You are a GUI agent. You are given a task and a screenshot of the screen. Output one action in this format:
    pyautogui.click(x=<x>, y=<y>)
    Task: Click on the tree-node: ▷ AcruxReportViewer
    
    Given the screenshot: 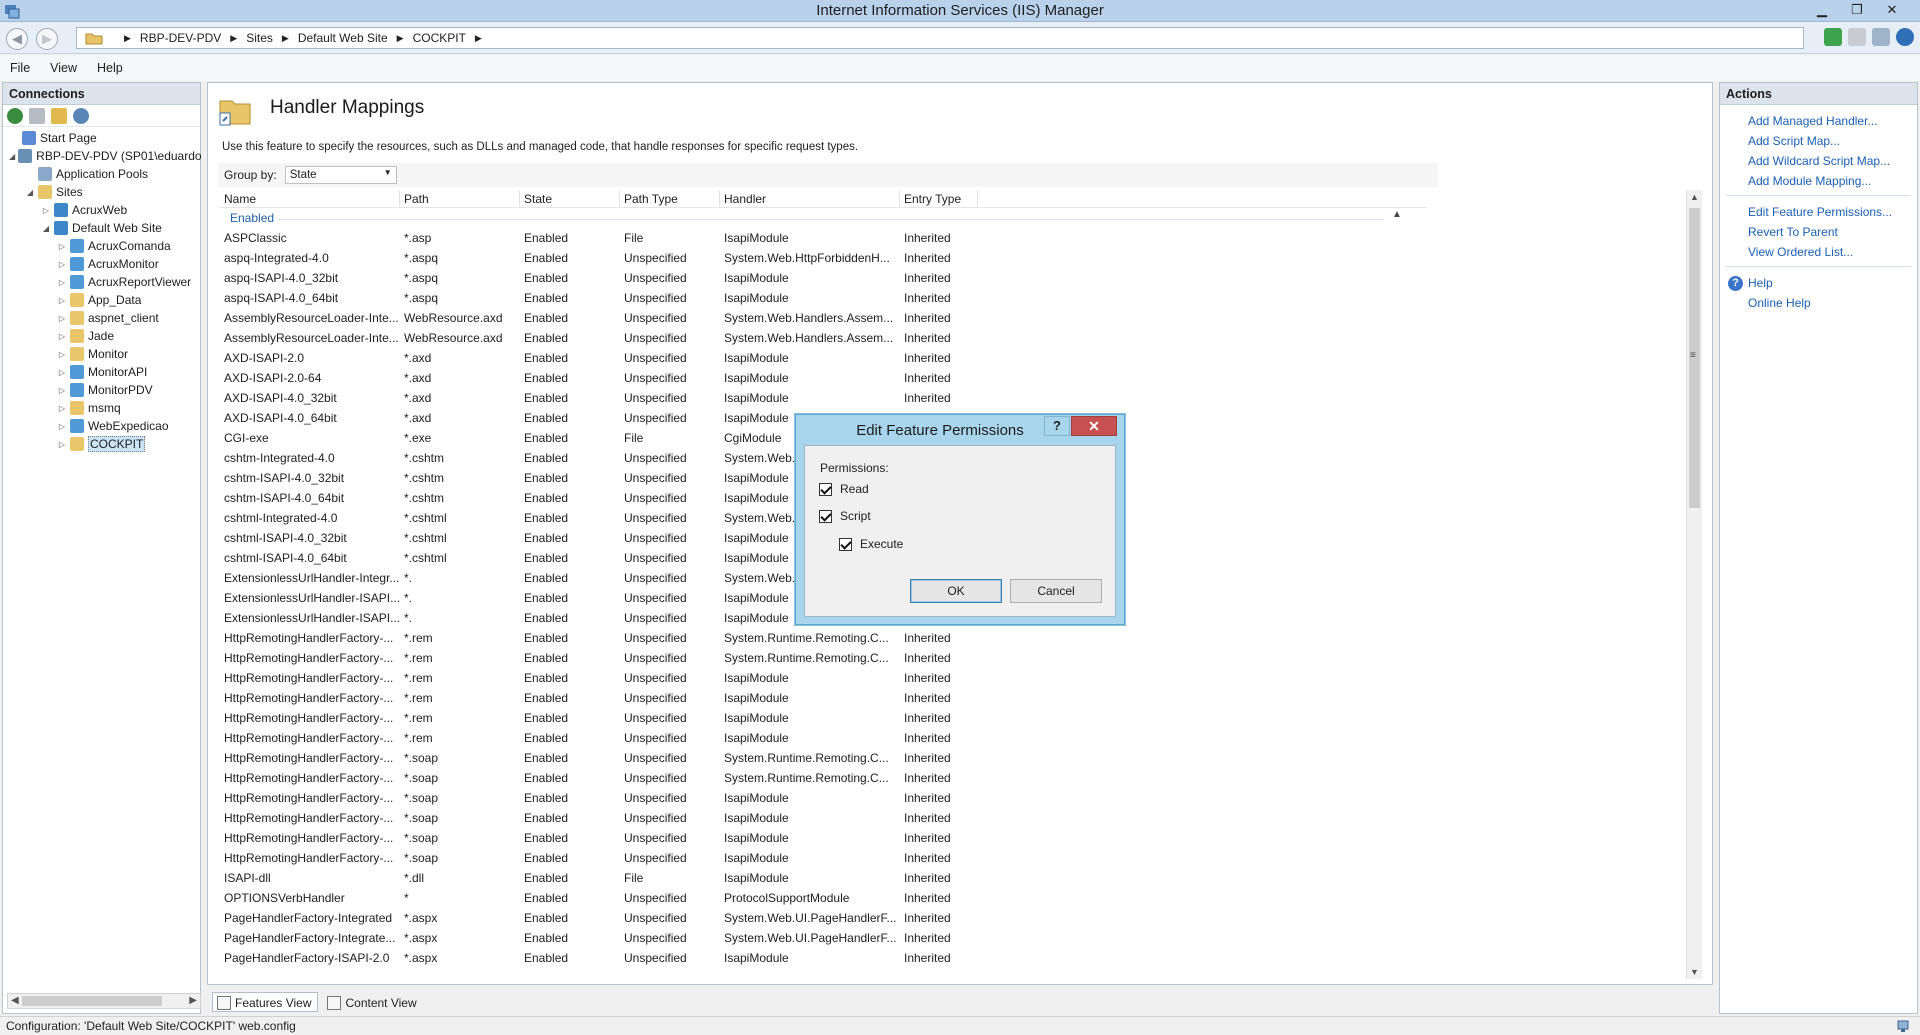 What is the action you would take?
    pyautogui.click(x=102, y=282)
    